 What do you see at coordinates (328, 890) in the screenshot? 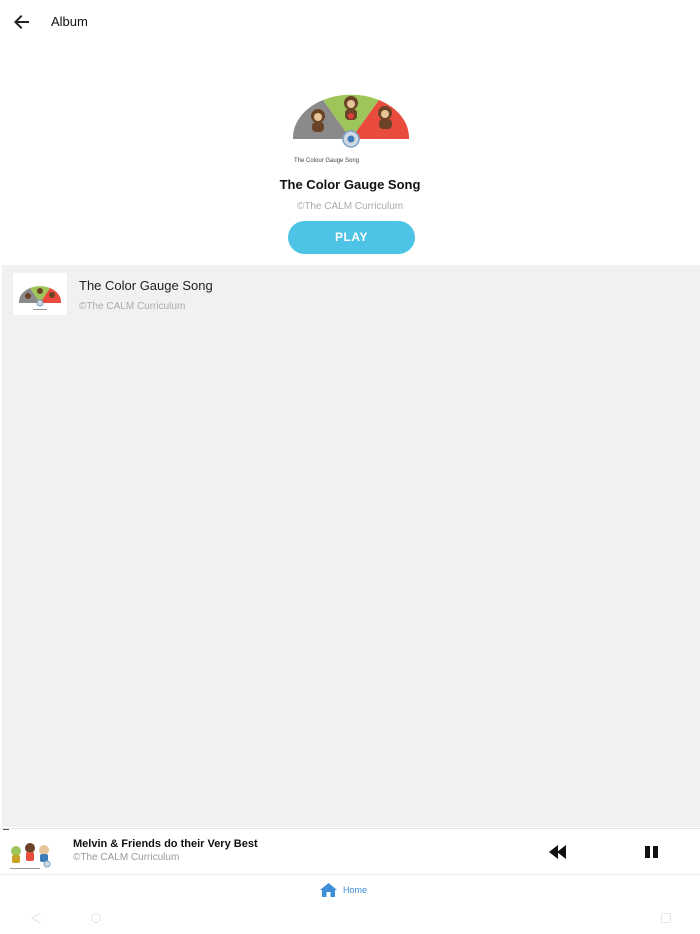
I see `home-icon` at bounding box center [328, 890].